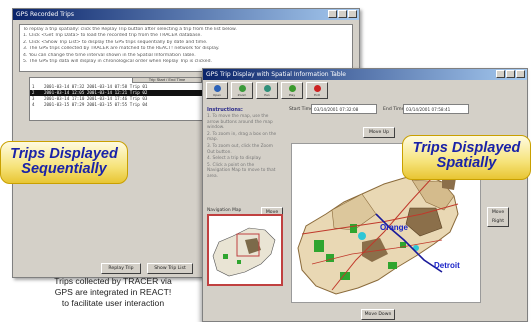  I want to click on pan-icon-button: Pan, so click(267, 90).